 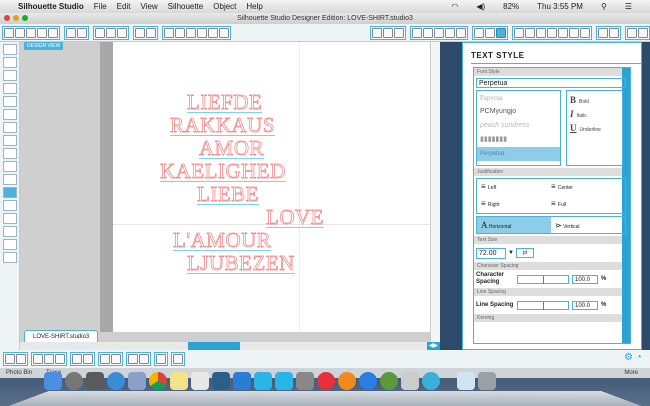 I want to click on rotate-icon, so click(x=530, y=32).